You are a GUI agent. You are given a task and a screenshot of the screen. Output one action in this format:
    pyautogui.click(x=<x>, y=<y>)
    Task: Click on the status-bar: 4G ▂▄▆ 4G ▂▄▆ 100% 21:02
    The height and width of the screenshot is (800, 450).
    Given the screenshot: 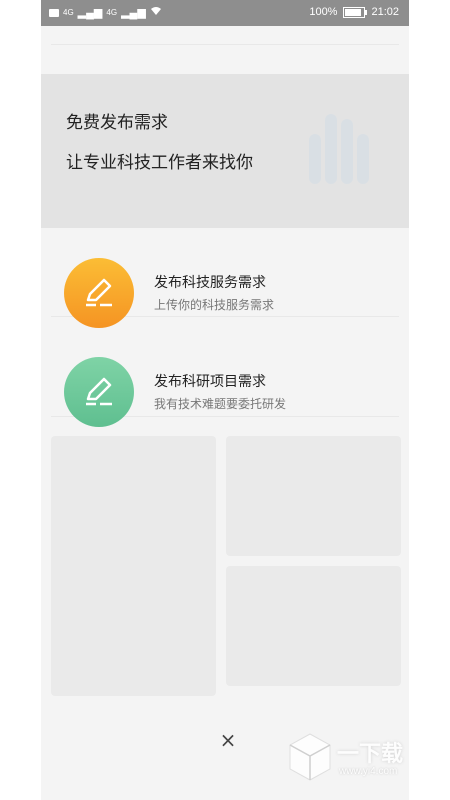 What is the action you would take?
    pyautogui.click(x=225, y=13)
    